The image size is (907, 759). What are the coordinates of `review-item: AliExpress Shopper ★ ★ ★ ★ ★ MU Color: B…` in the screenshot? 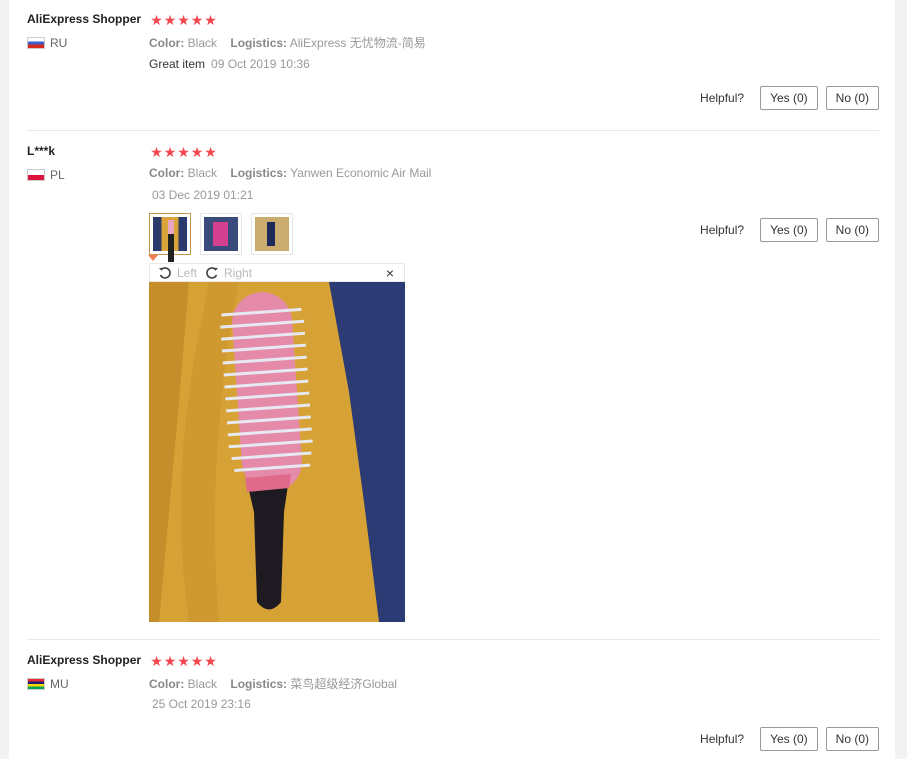 It's located at (453, 699).